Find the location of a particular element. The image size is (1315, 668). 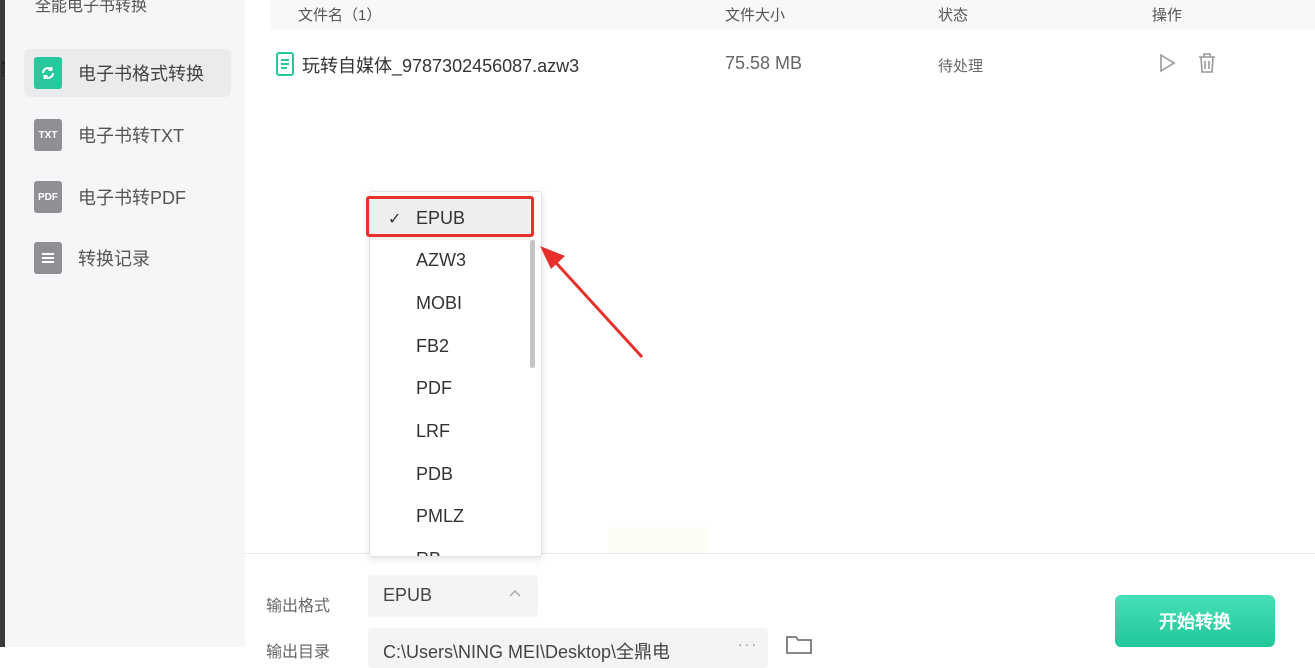

sidebar-item-label: 电子书转PDF is located at coordinates (132, 198).